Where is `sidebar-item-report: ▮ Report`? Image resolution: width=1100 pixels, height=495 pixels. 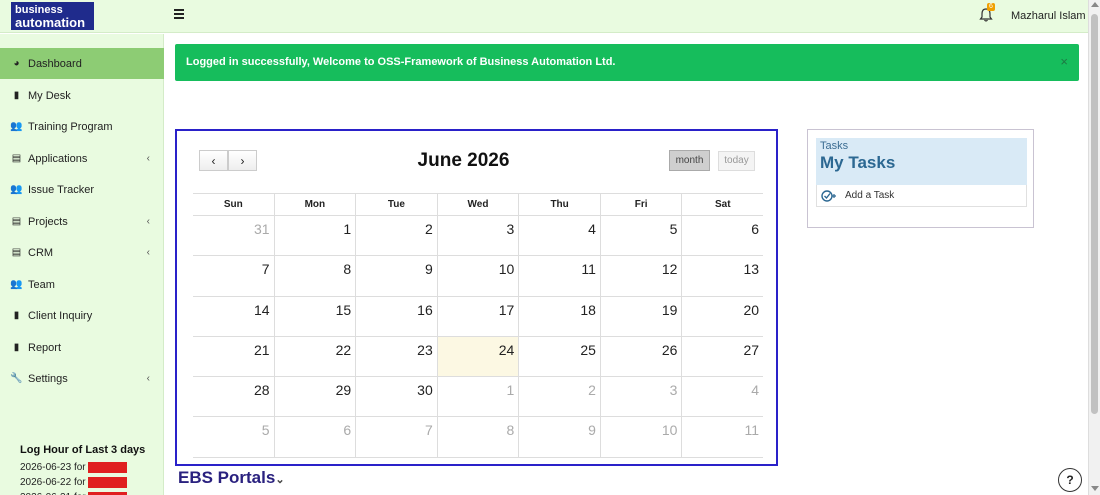
sidebar-item-report: ▮ Report is located at coordinates (82, 347).